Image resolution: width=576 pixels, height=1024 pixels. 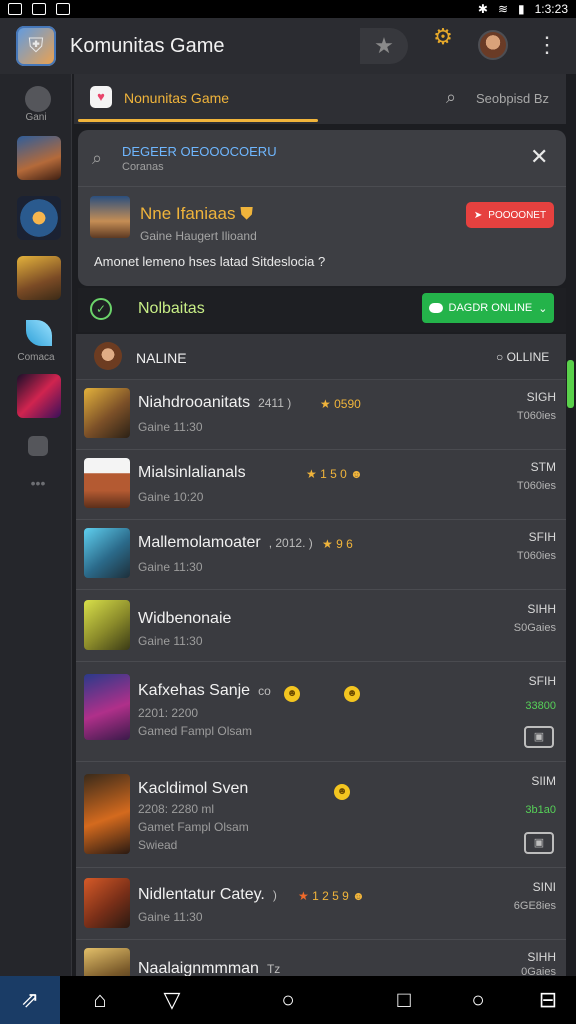 What do you see at coordinates (488, 308) in the screenshot?
I see `online-filter-button: DAGDR ONLINE ⌄` at bounding box center [488, 308].